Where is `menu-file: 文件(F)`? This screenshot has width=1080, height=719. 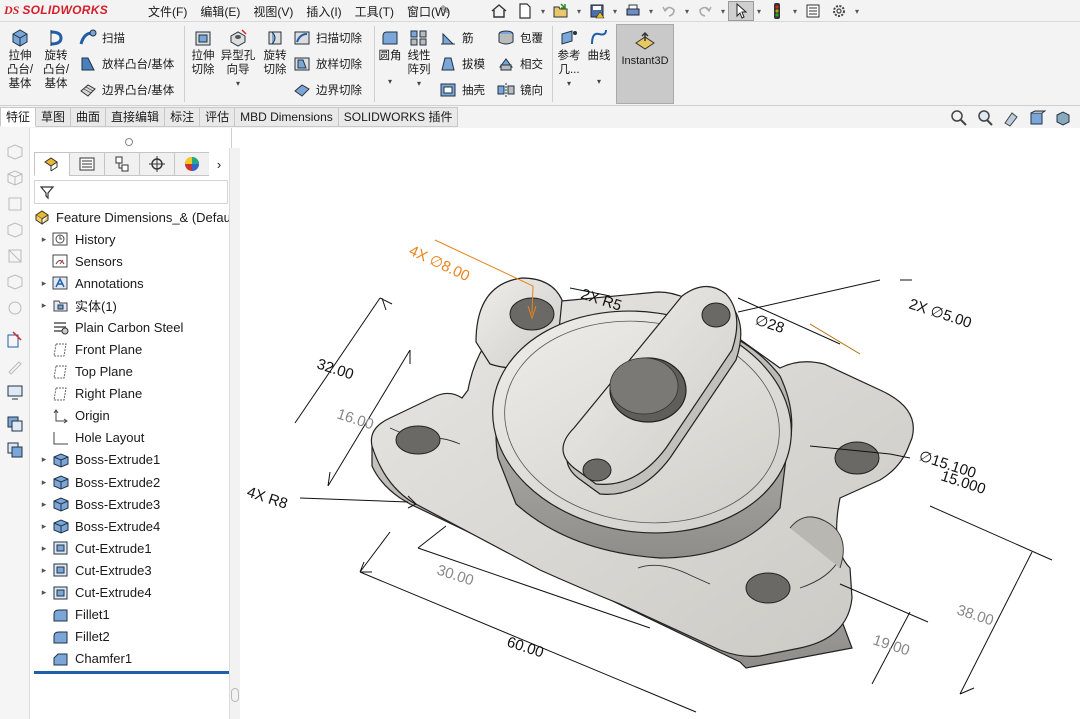
menu-file: 文件(F) is located at coordinates (167, 11).